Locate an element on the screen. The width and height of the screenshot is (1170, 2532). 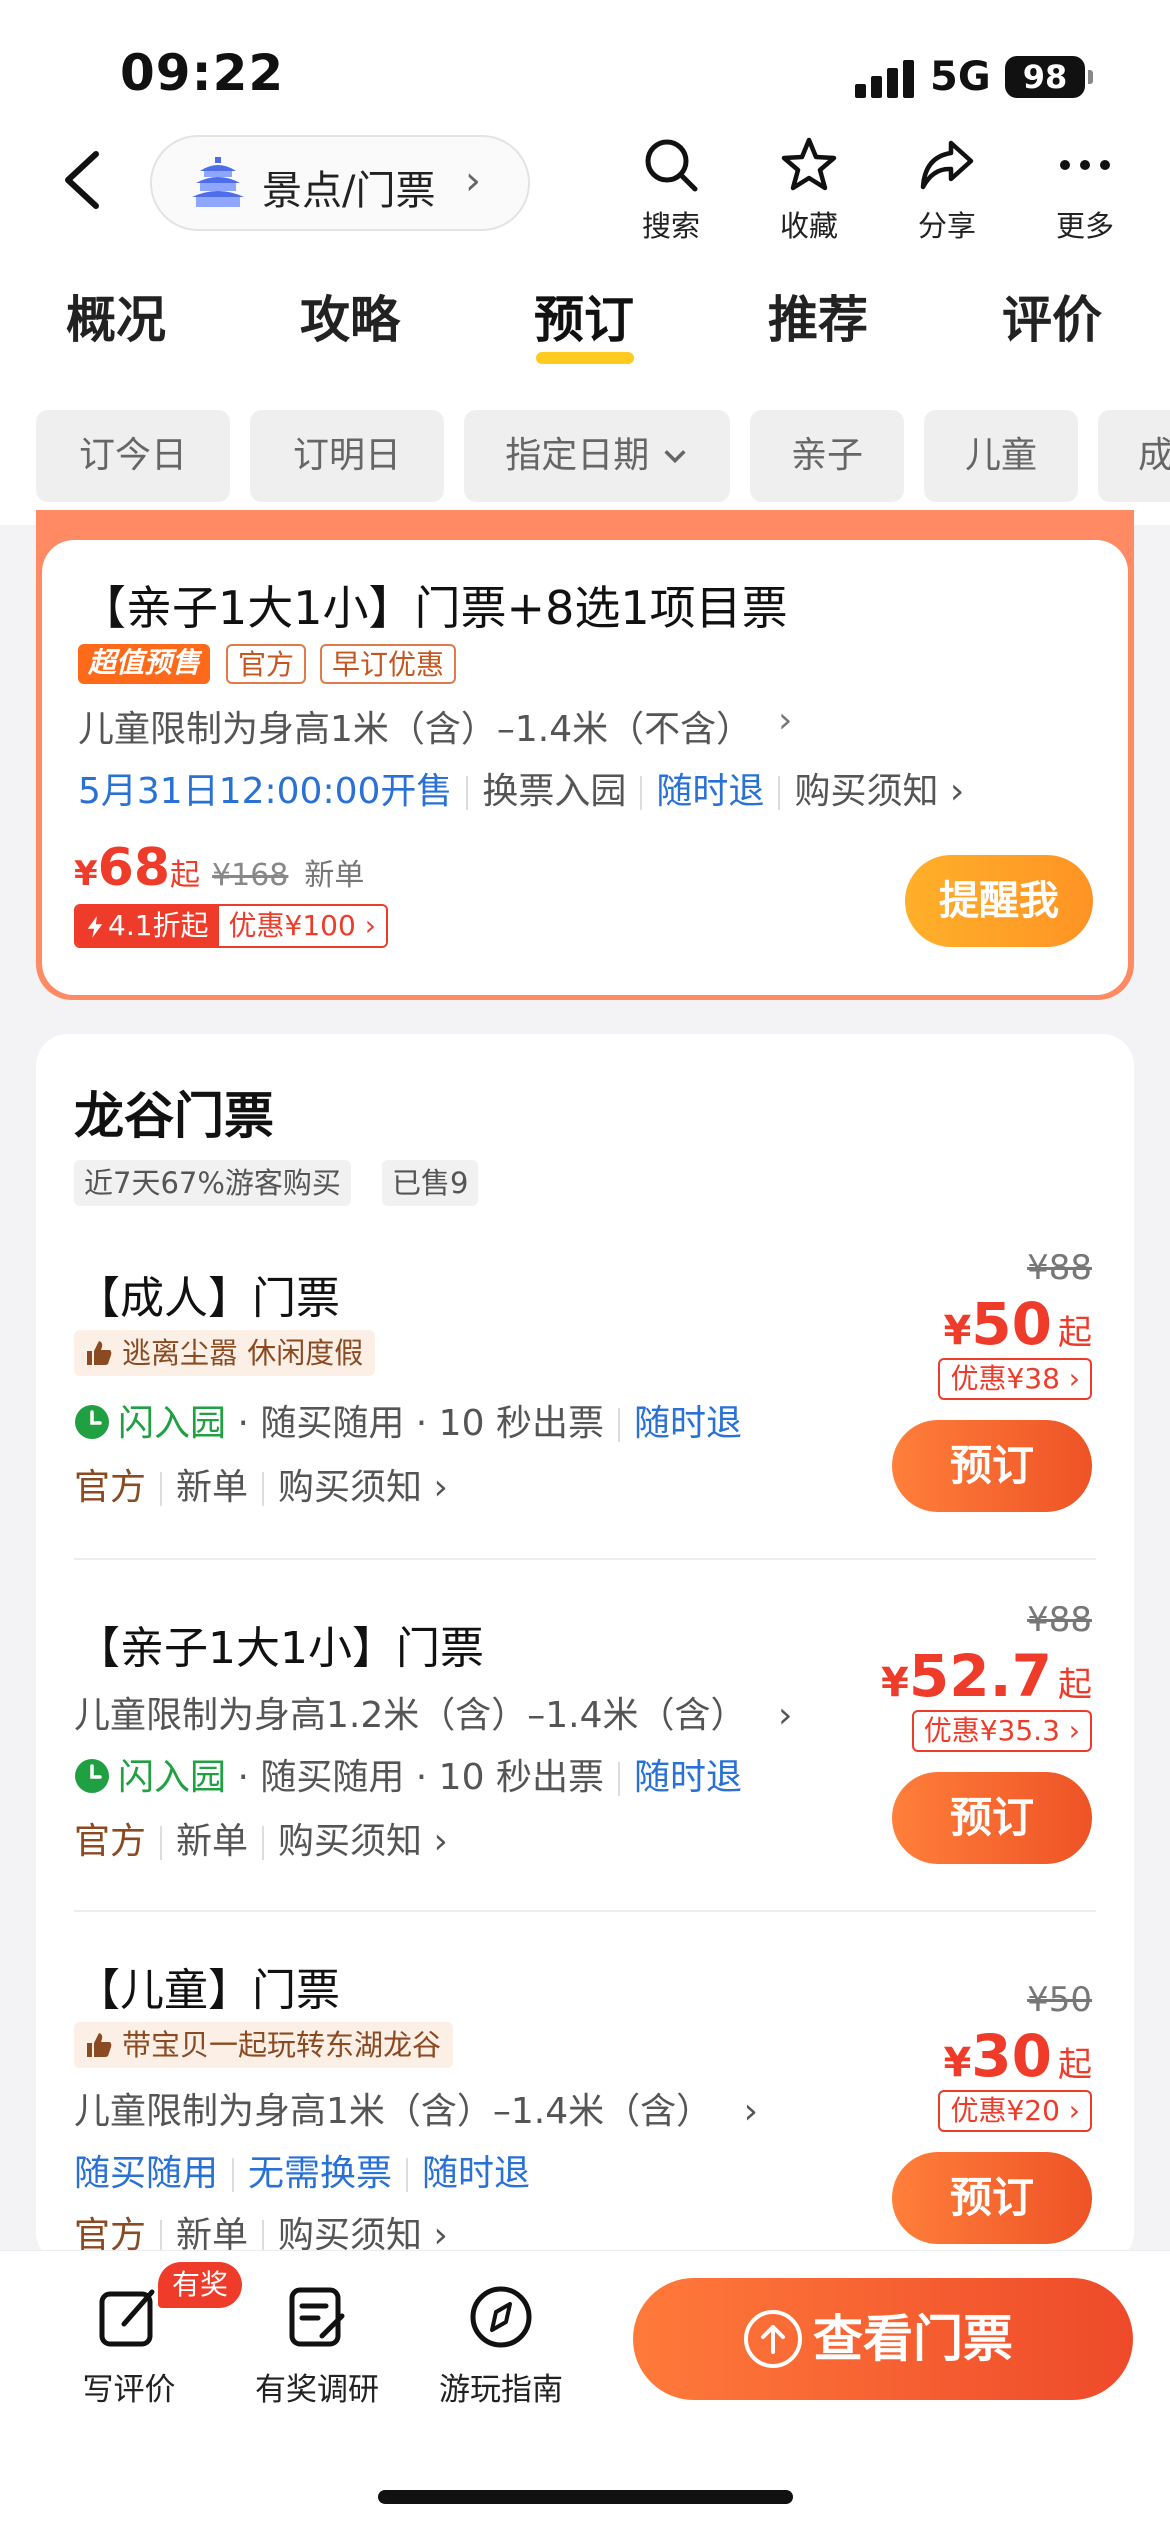
signal-icon is located at coordinates (885, 79).